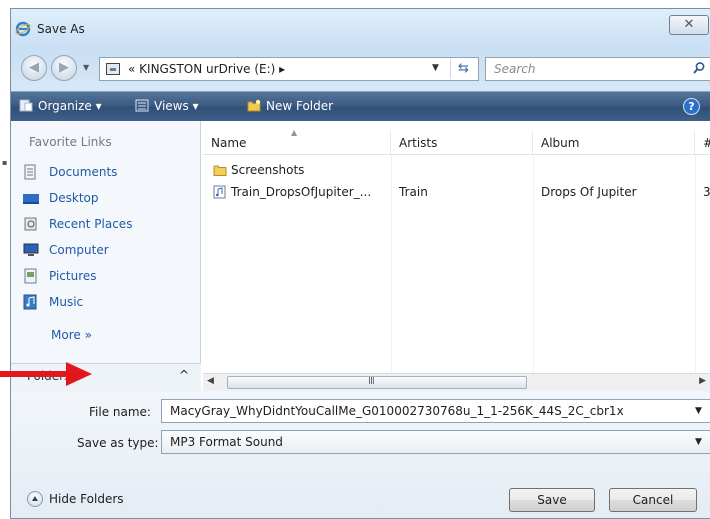  I want to click on hide-folders-label: Hide Folders, so click(86, 499).